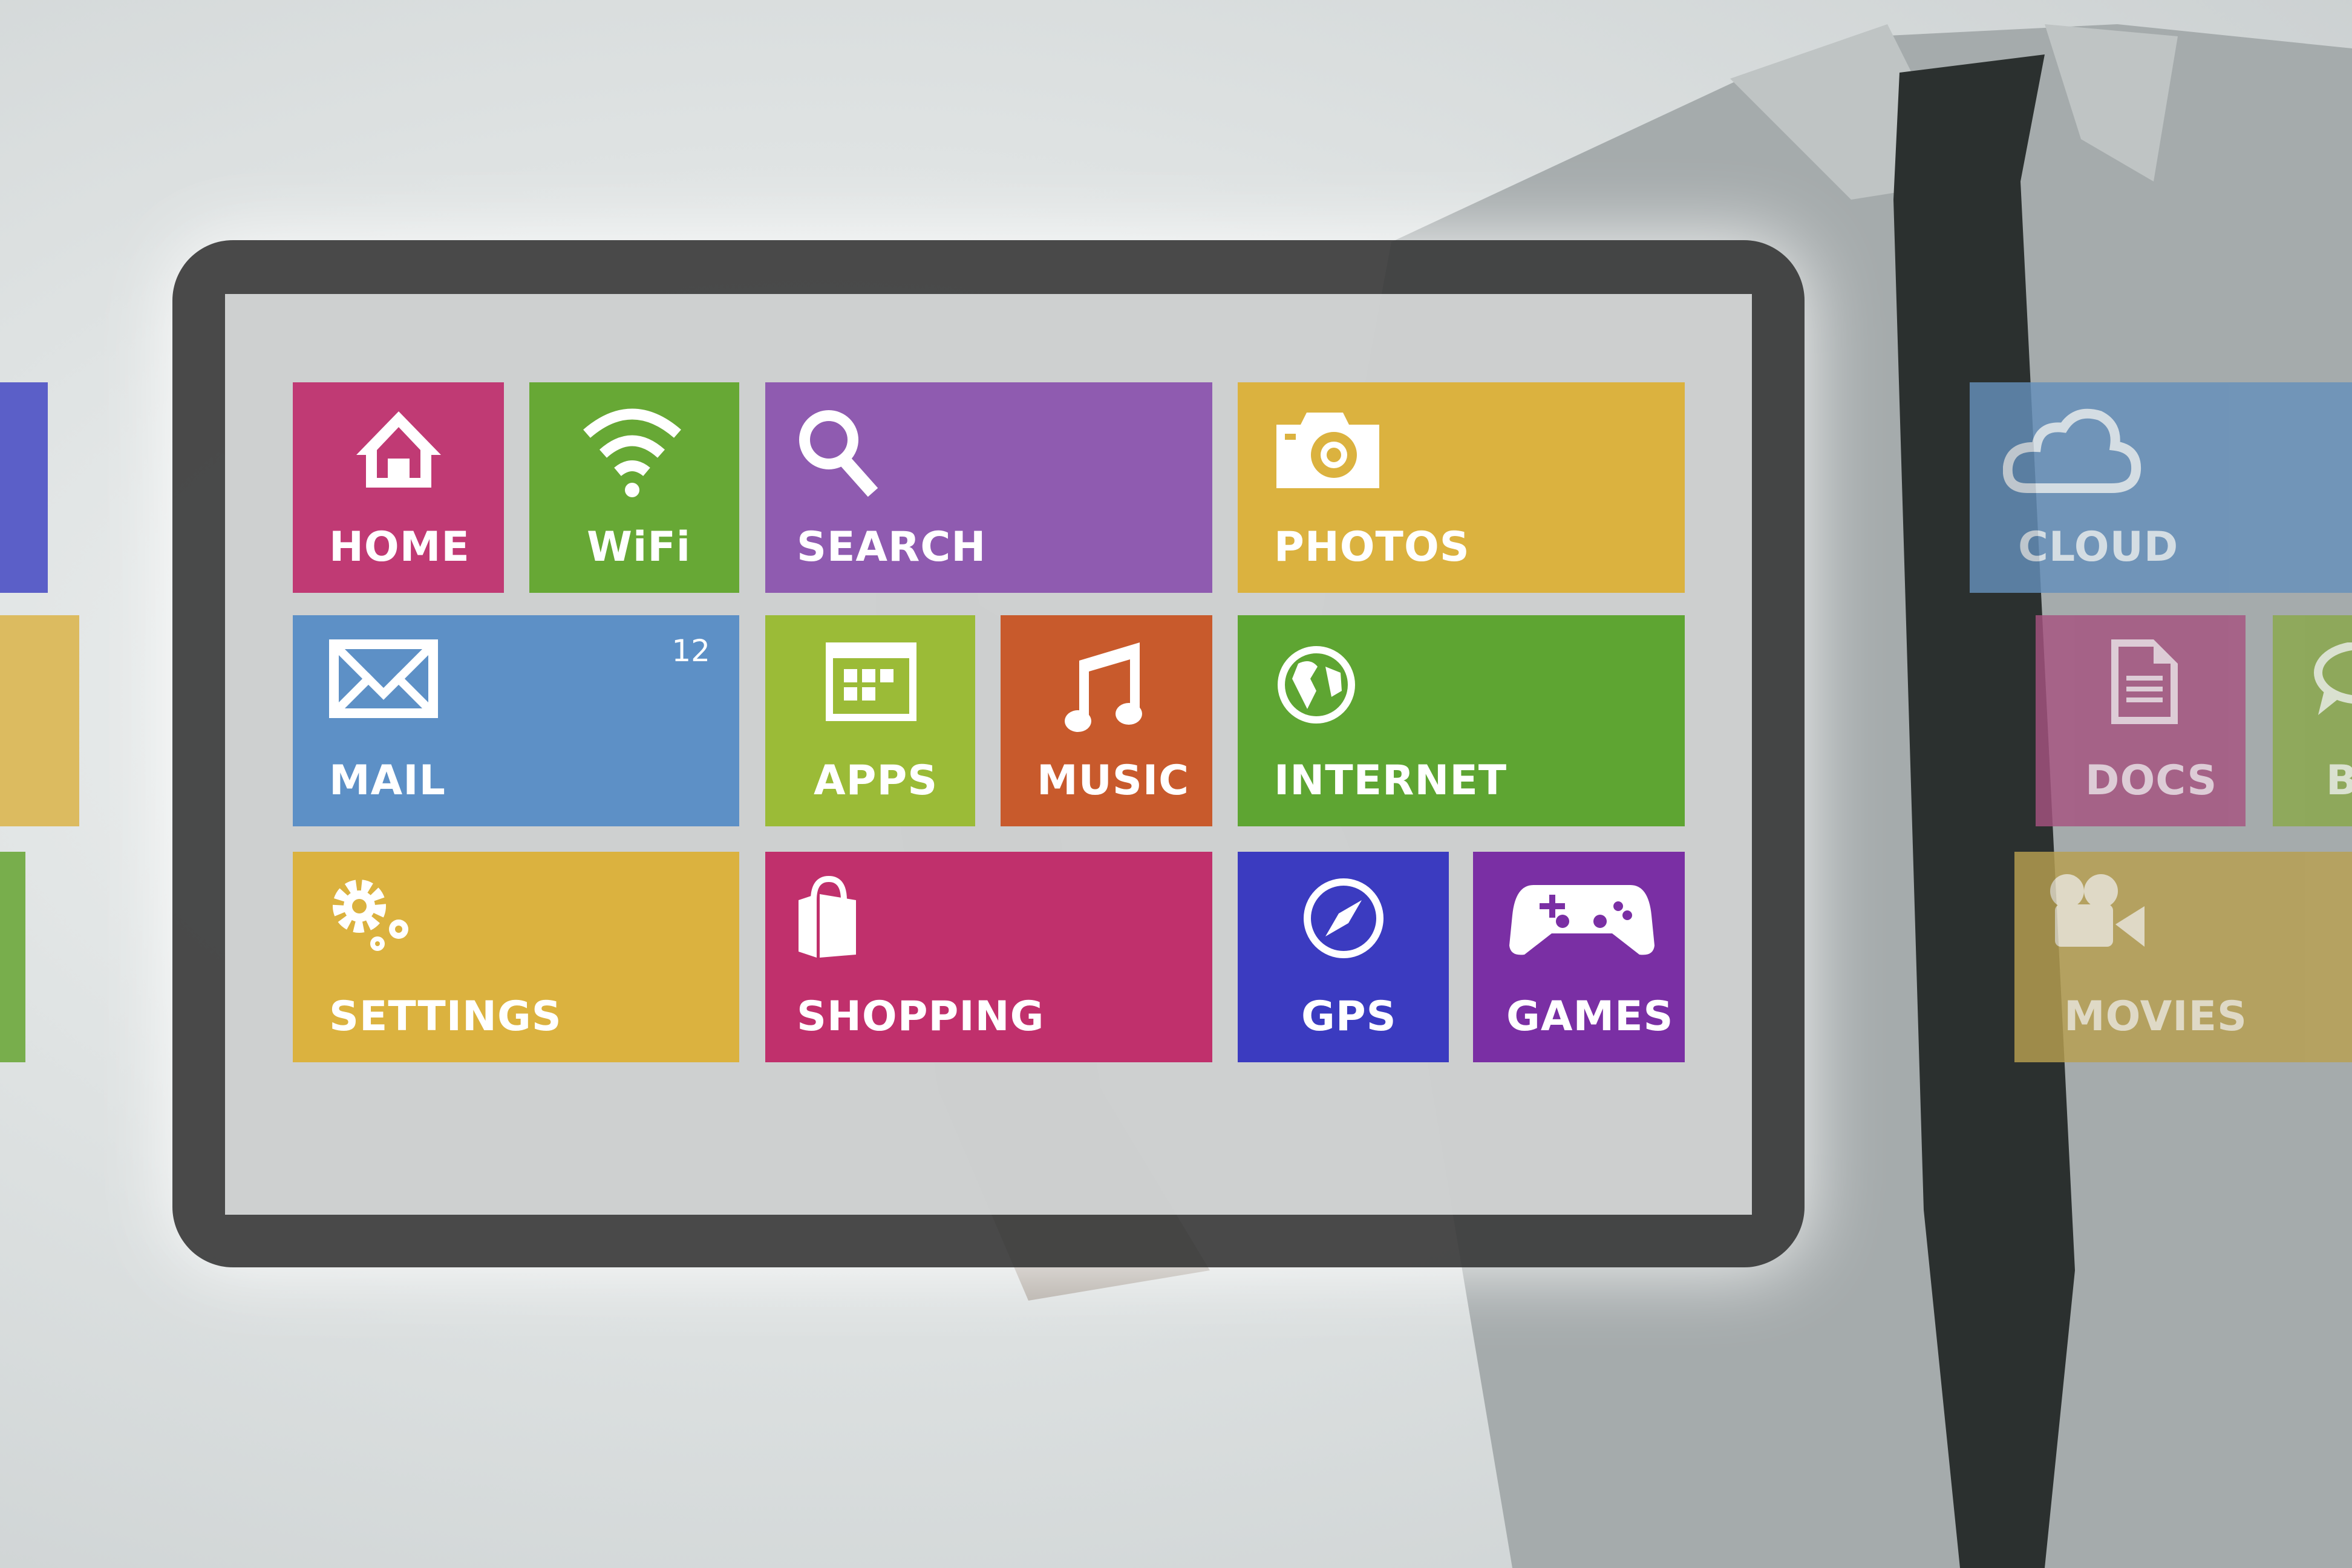  What do you see at coordinates (1372, 547) in the screenshot?
I see `tile-label: PHOTOS` at bounding box center [1372, 547].